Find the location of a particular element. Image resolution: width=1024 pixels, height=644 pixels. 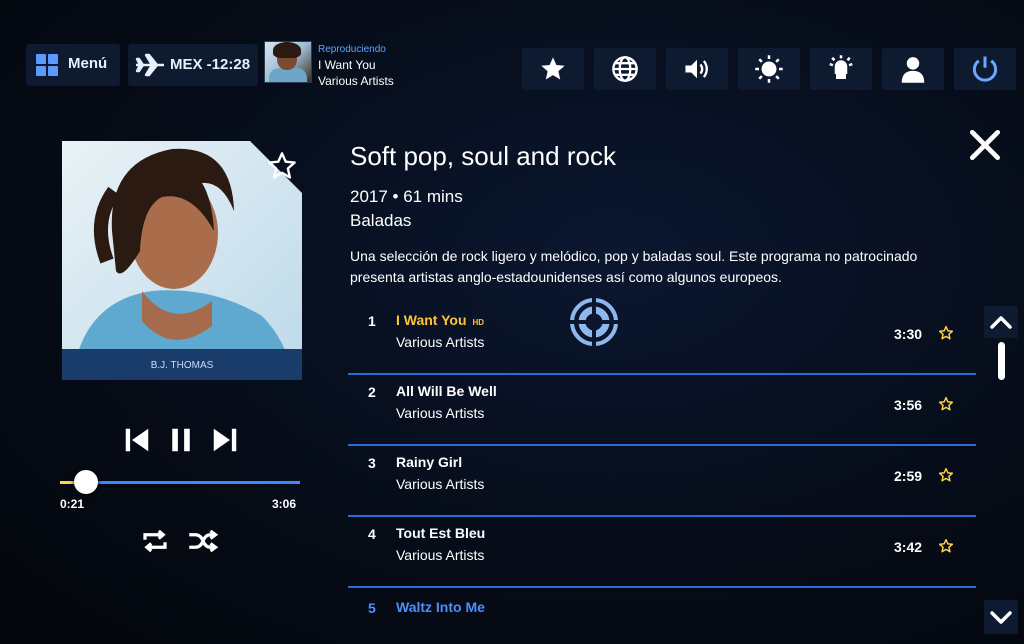

reading-light-button is located at coordinates (841, 69).